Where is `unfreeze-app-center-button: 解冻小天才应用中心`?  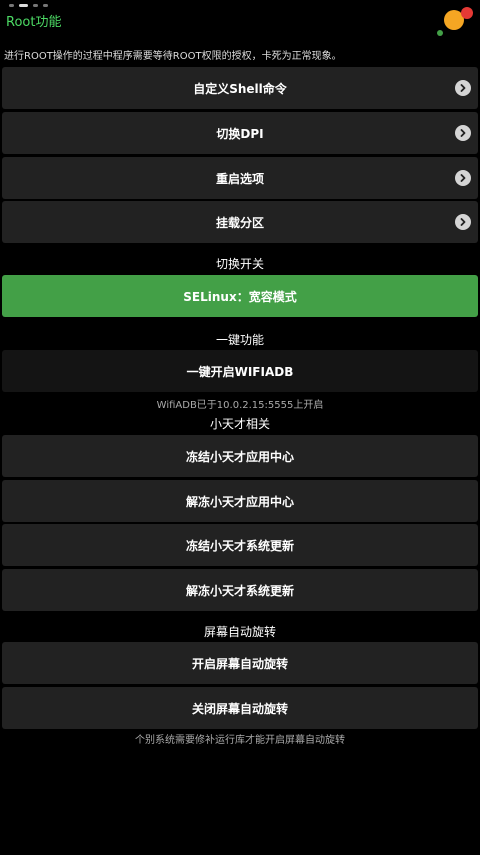
unfreeze-app-center-button: 解冻小天才应用中心 is located at coordinates (240, 501).